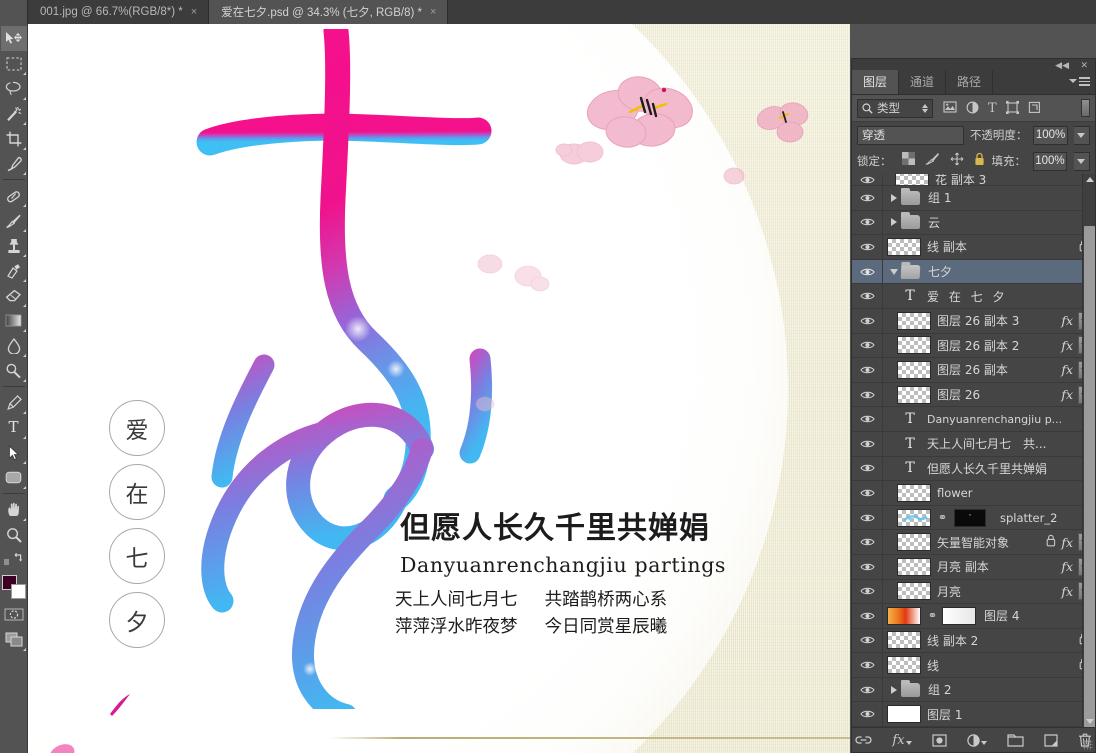 The image size is (1096, 753). I want to click on crop-tool, so click(14, 138).